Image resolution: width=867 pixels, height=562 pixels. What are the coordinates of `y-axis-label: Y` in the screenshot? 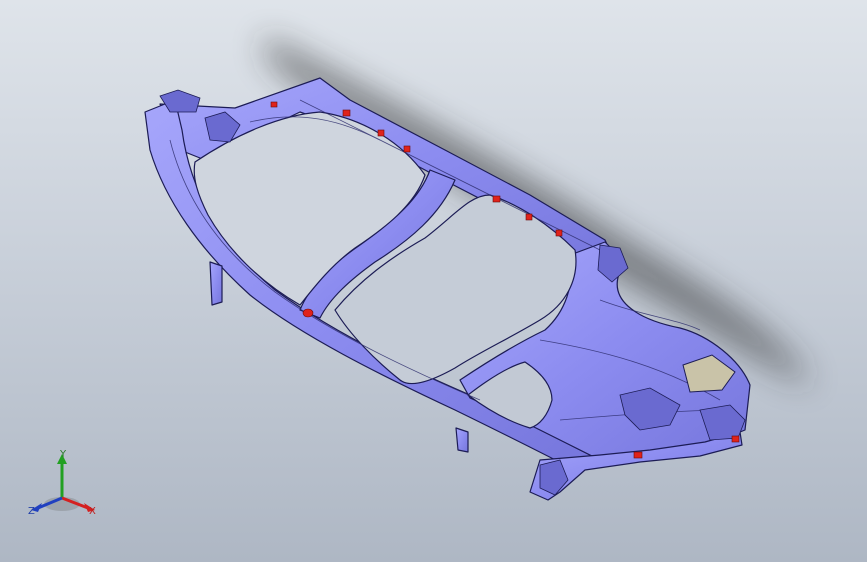 It's located at (63, 454).